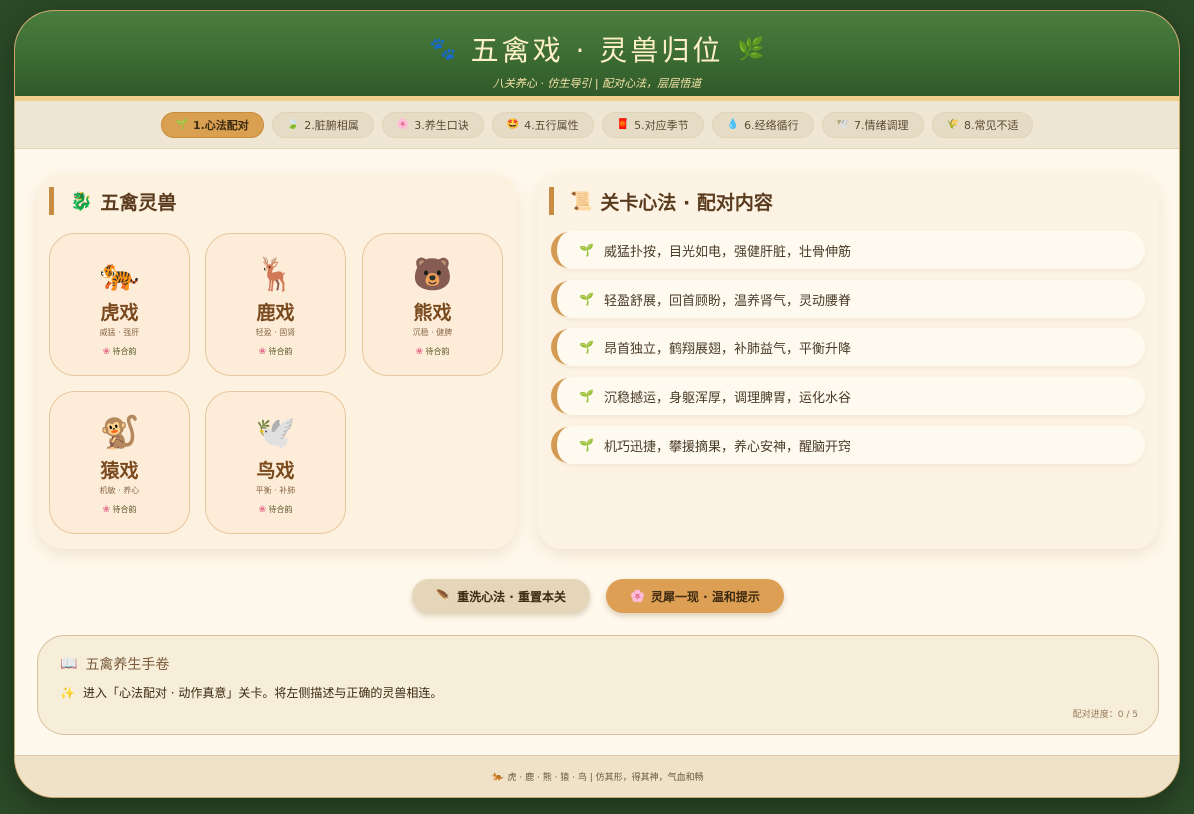  Describe the element at coordinates (581, 201) in the screenshot. I see `scroll-icon: 📜` at that location.